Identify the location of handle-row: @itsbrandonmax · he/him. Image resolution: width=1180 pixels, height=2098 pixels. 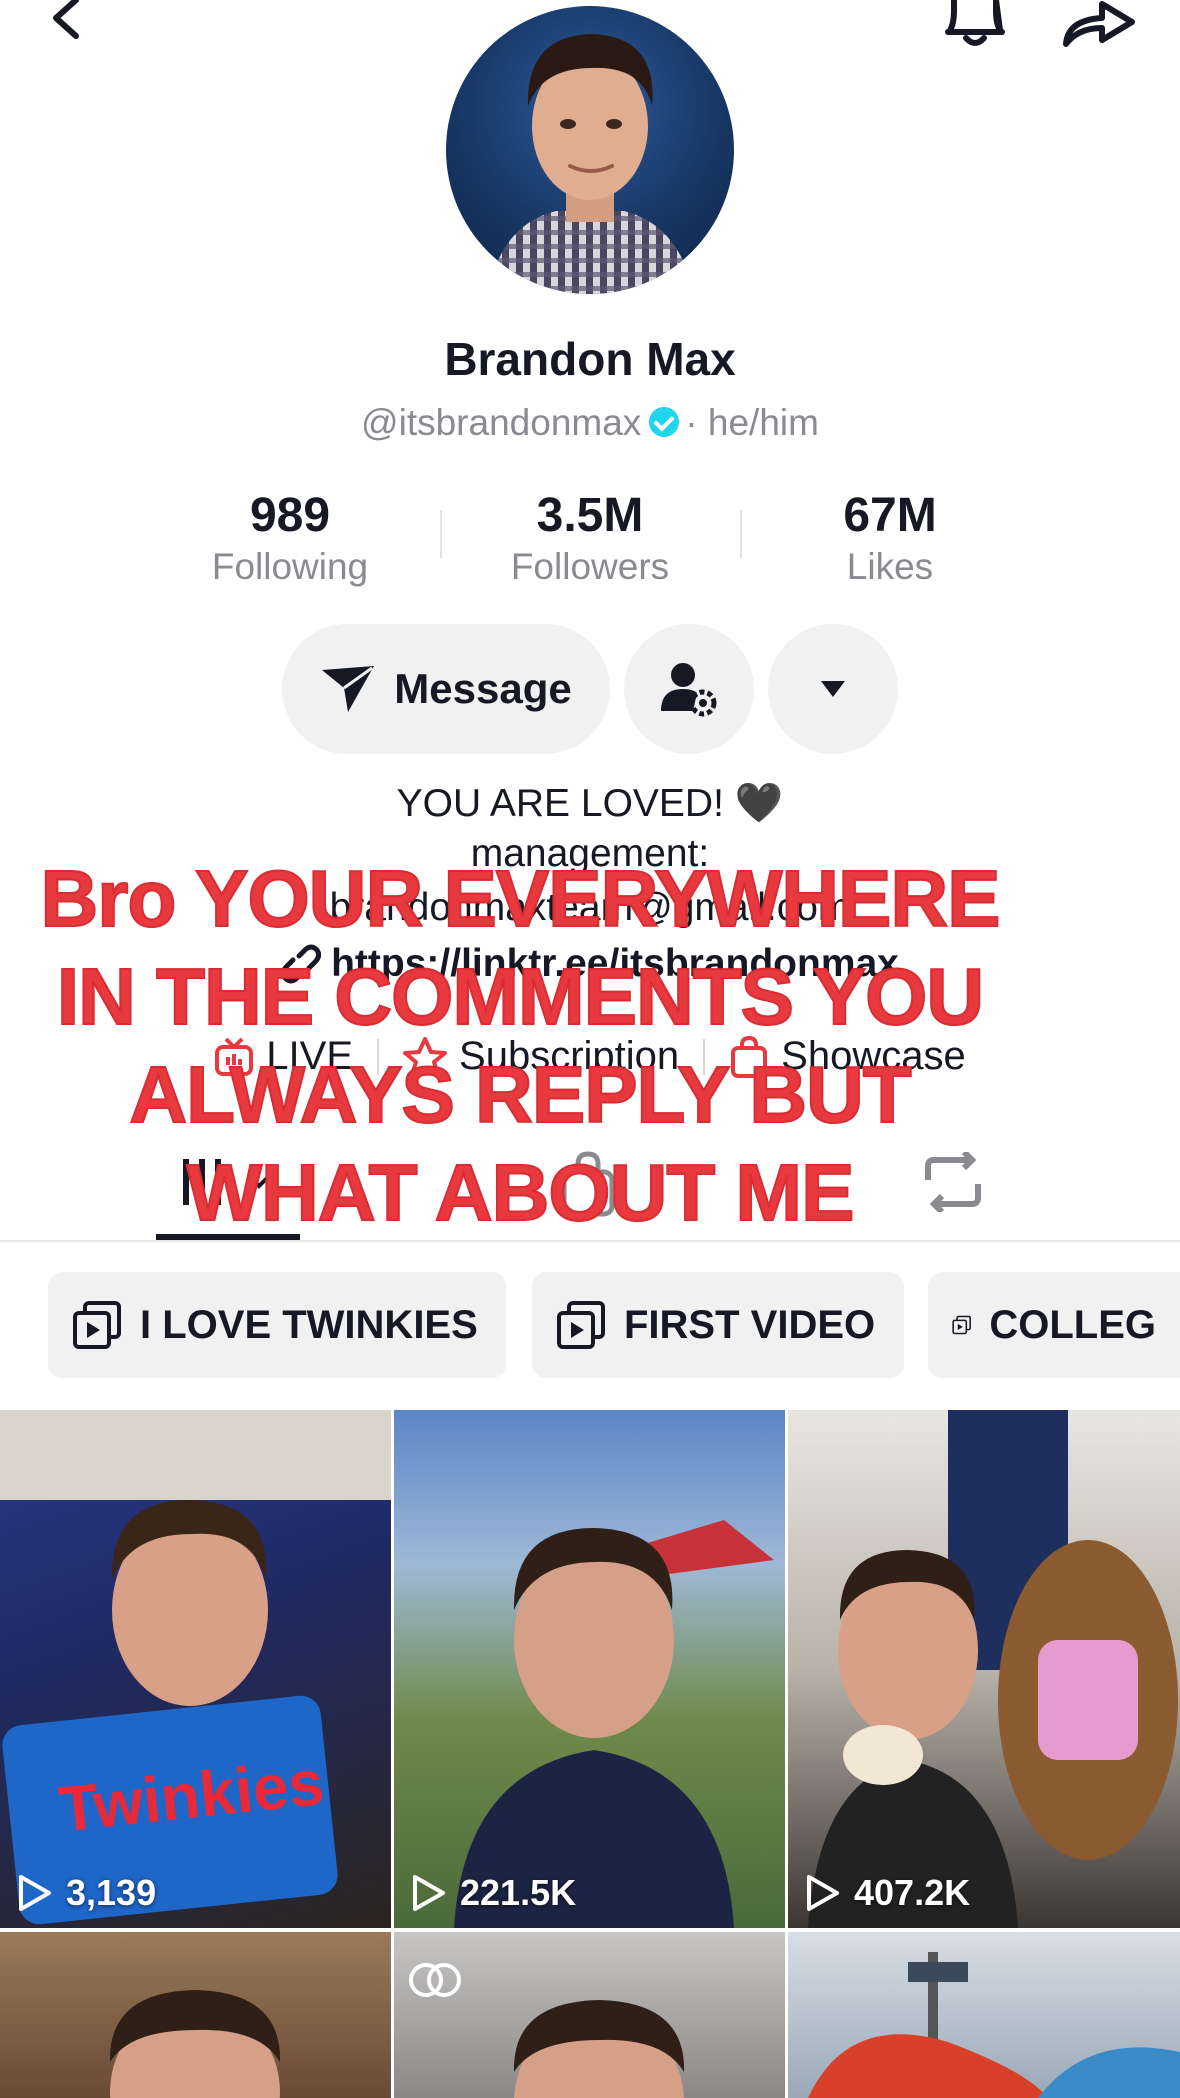
(590, 423).